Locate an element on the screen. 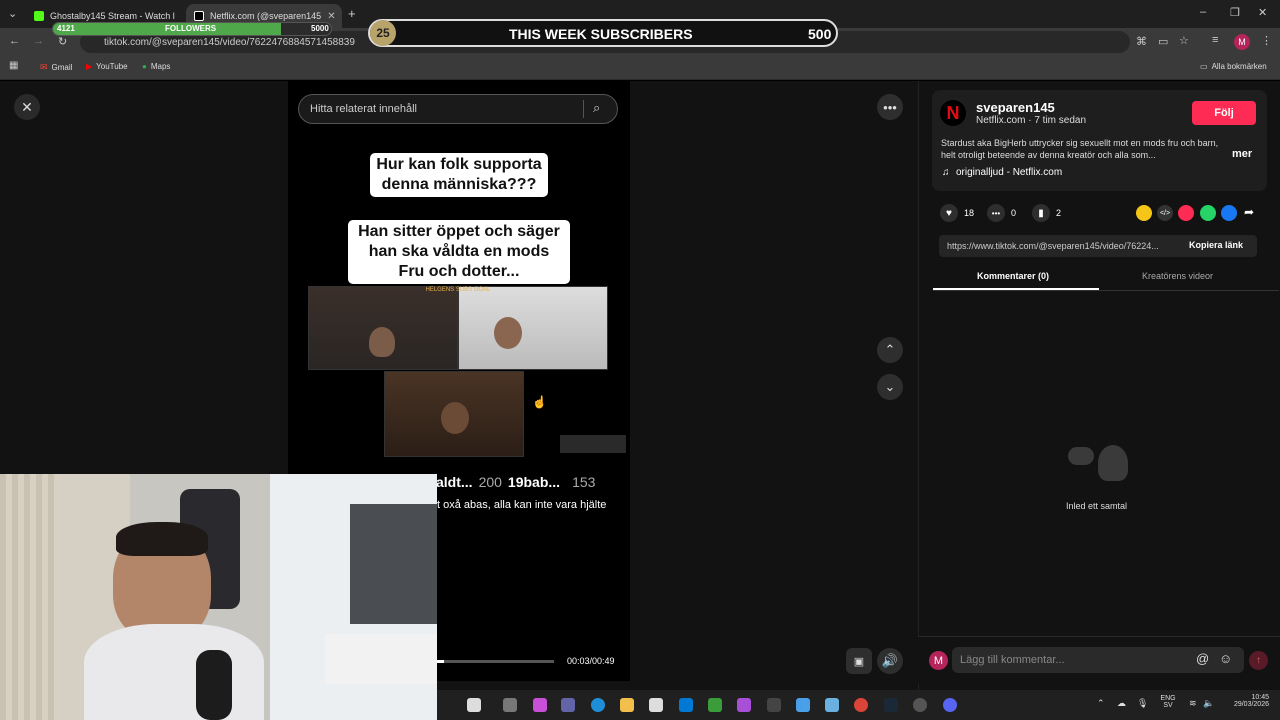 Image resolution: width=1280 pixels, height=720 pixels. followers-label: FOLLOWERS is located at coordinates (191, 28).